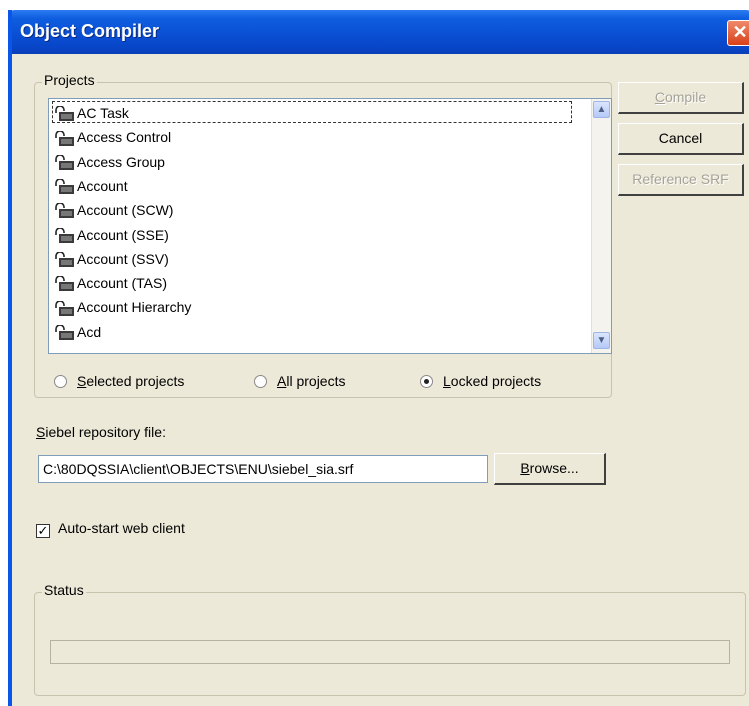 The image size is (749, 706). What do you see at coordinates (64, 590) in the screenshot?
I see `status-legend: Status` at bounding box center [64, 590].